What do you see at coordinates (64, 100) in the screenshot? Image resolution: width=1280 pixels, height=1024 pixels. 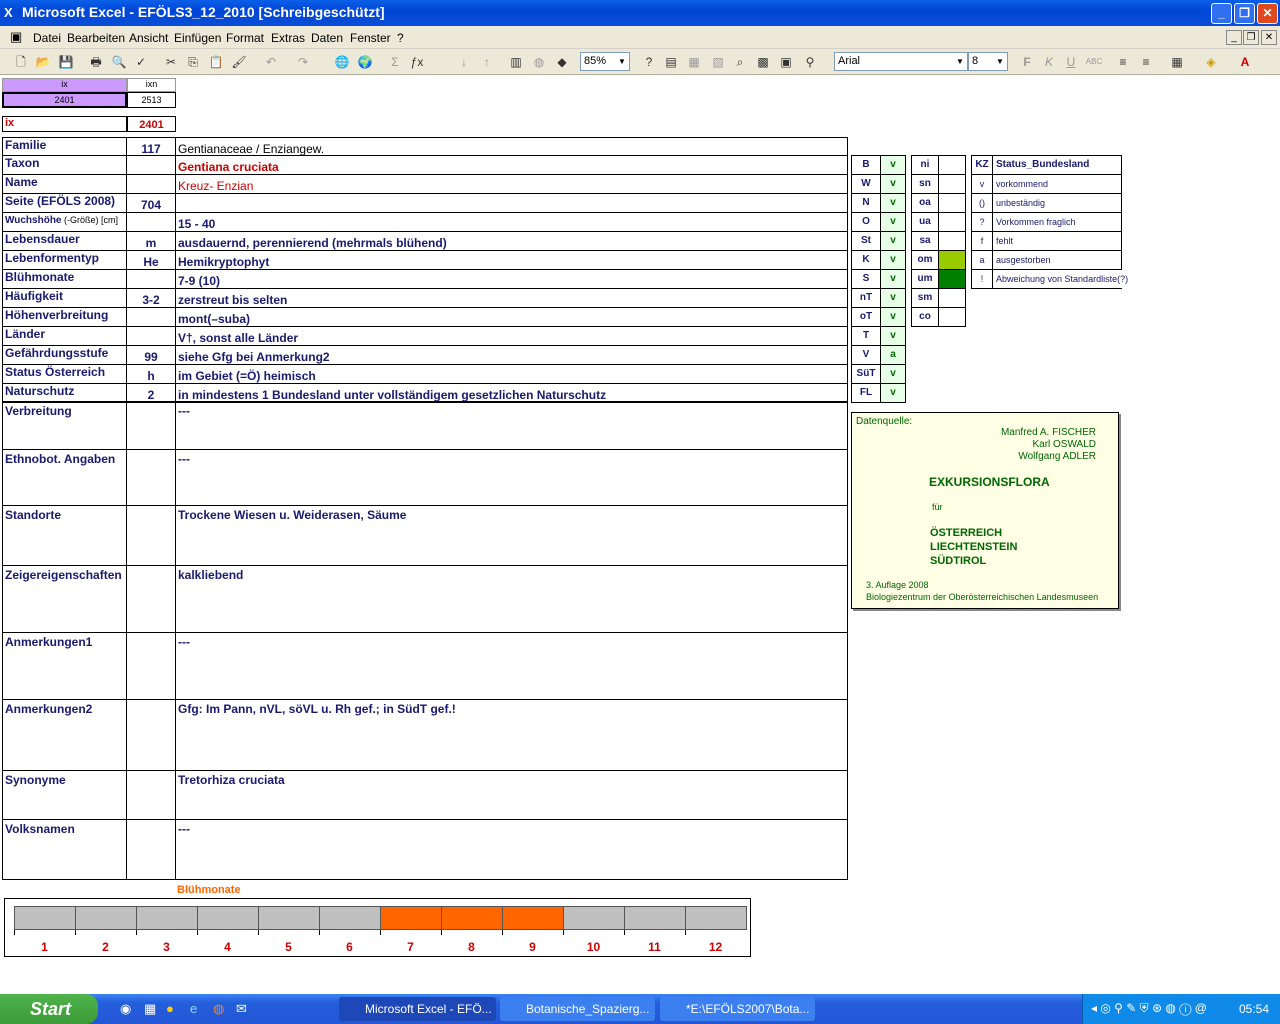 I see `ix-value-cell: 2401` at bounding box center [64, 100].